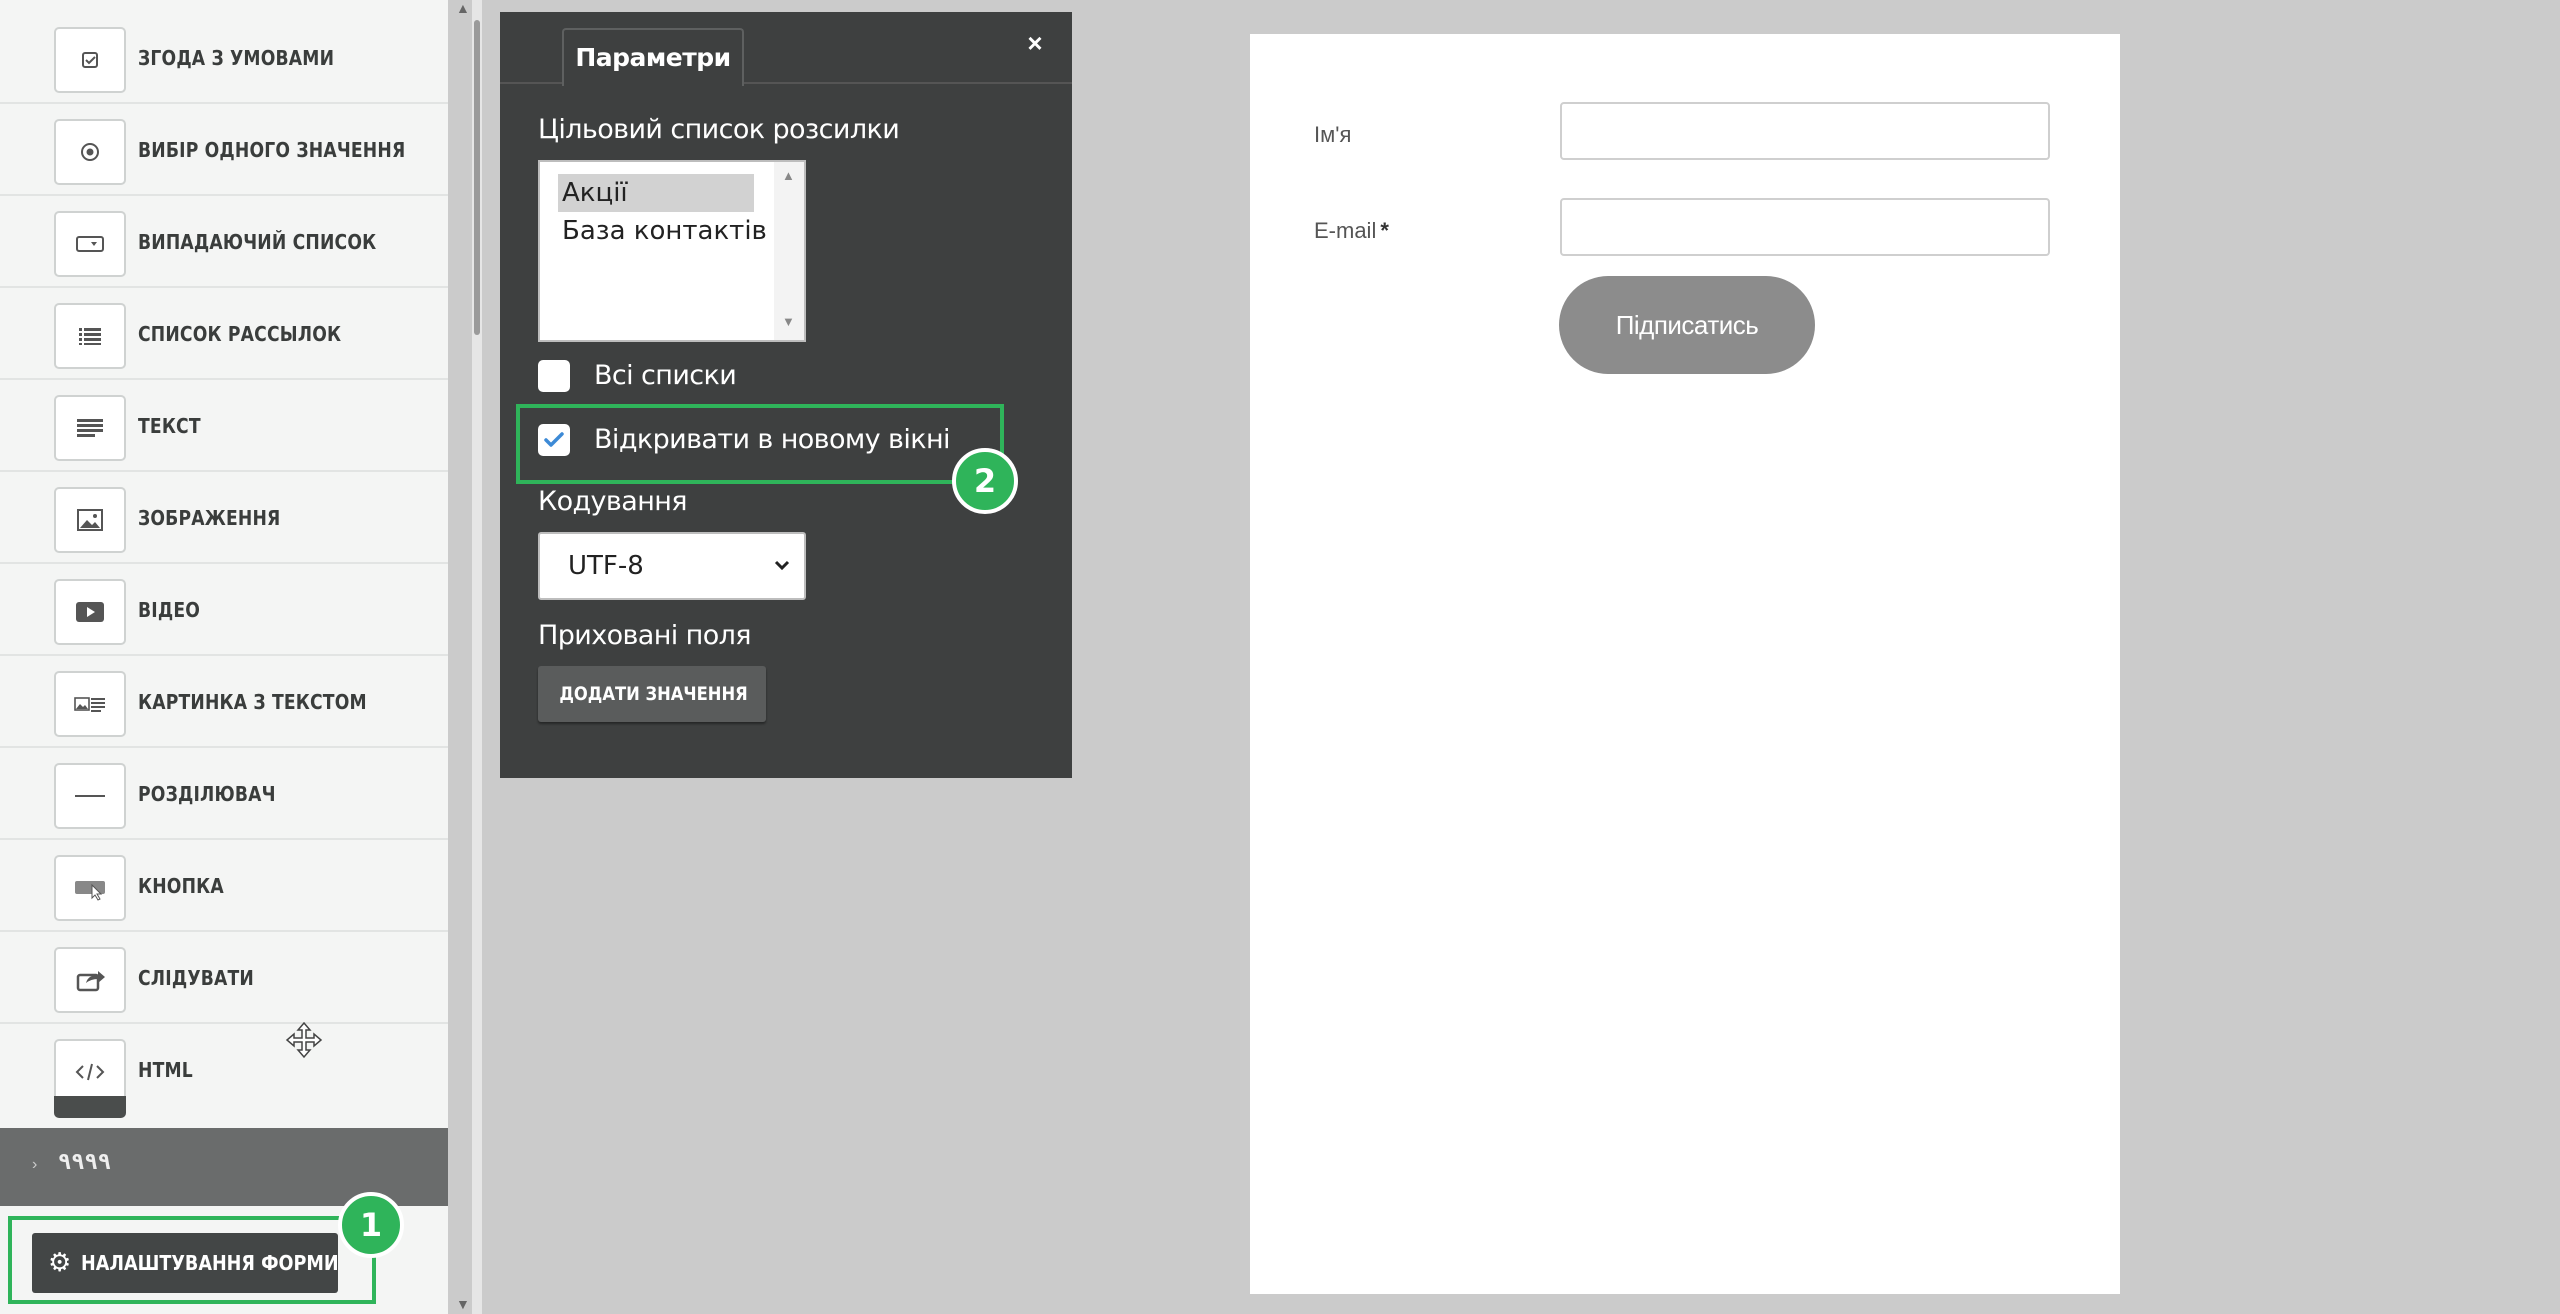 The image size is (2560, 1314). I want to click on block-item-label: ТЕКСТ, so click(169, 426).